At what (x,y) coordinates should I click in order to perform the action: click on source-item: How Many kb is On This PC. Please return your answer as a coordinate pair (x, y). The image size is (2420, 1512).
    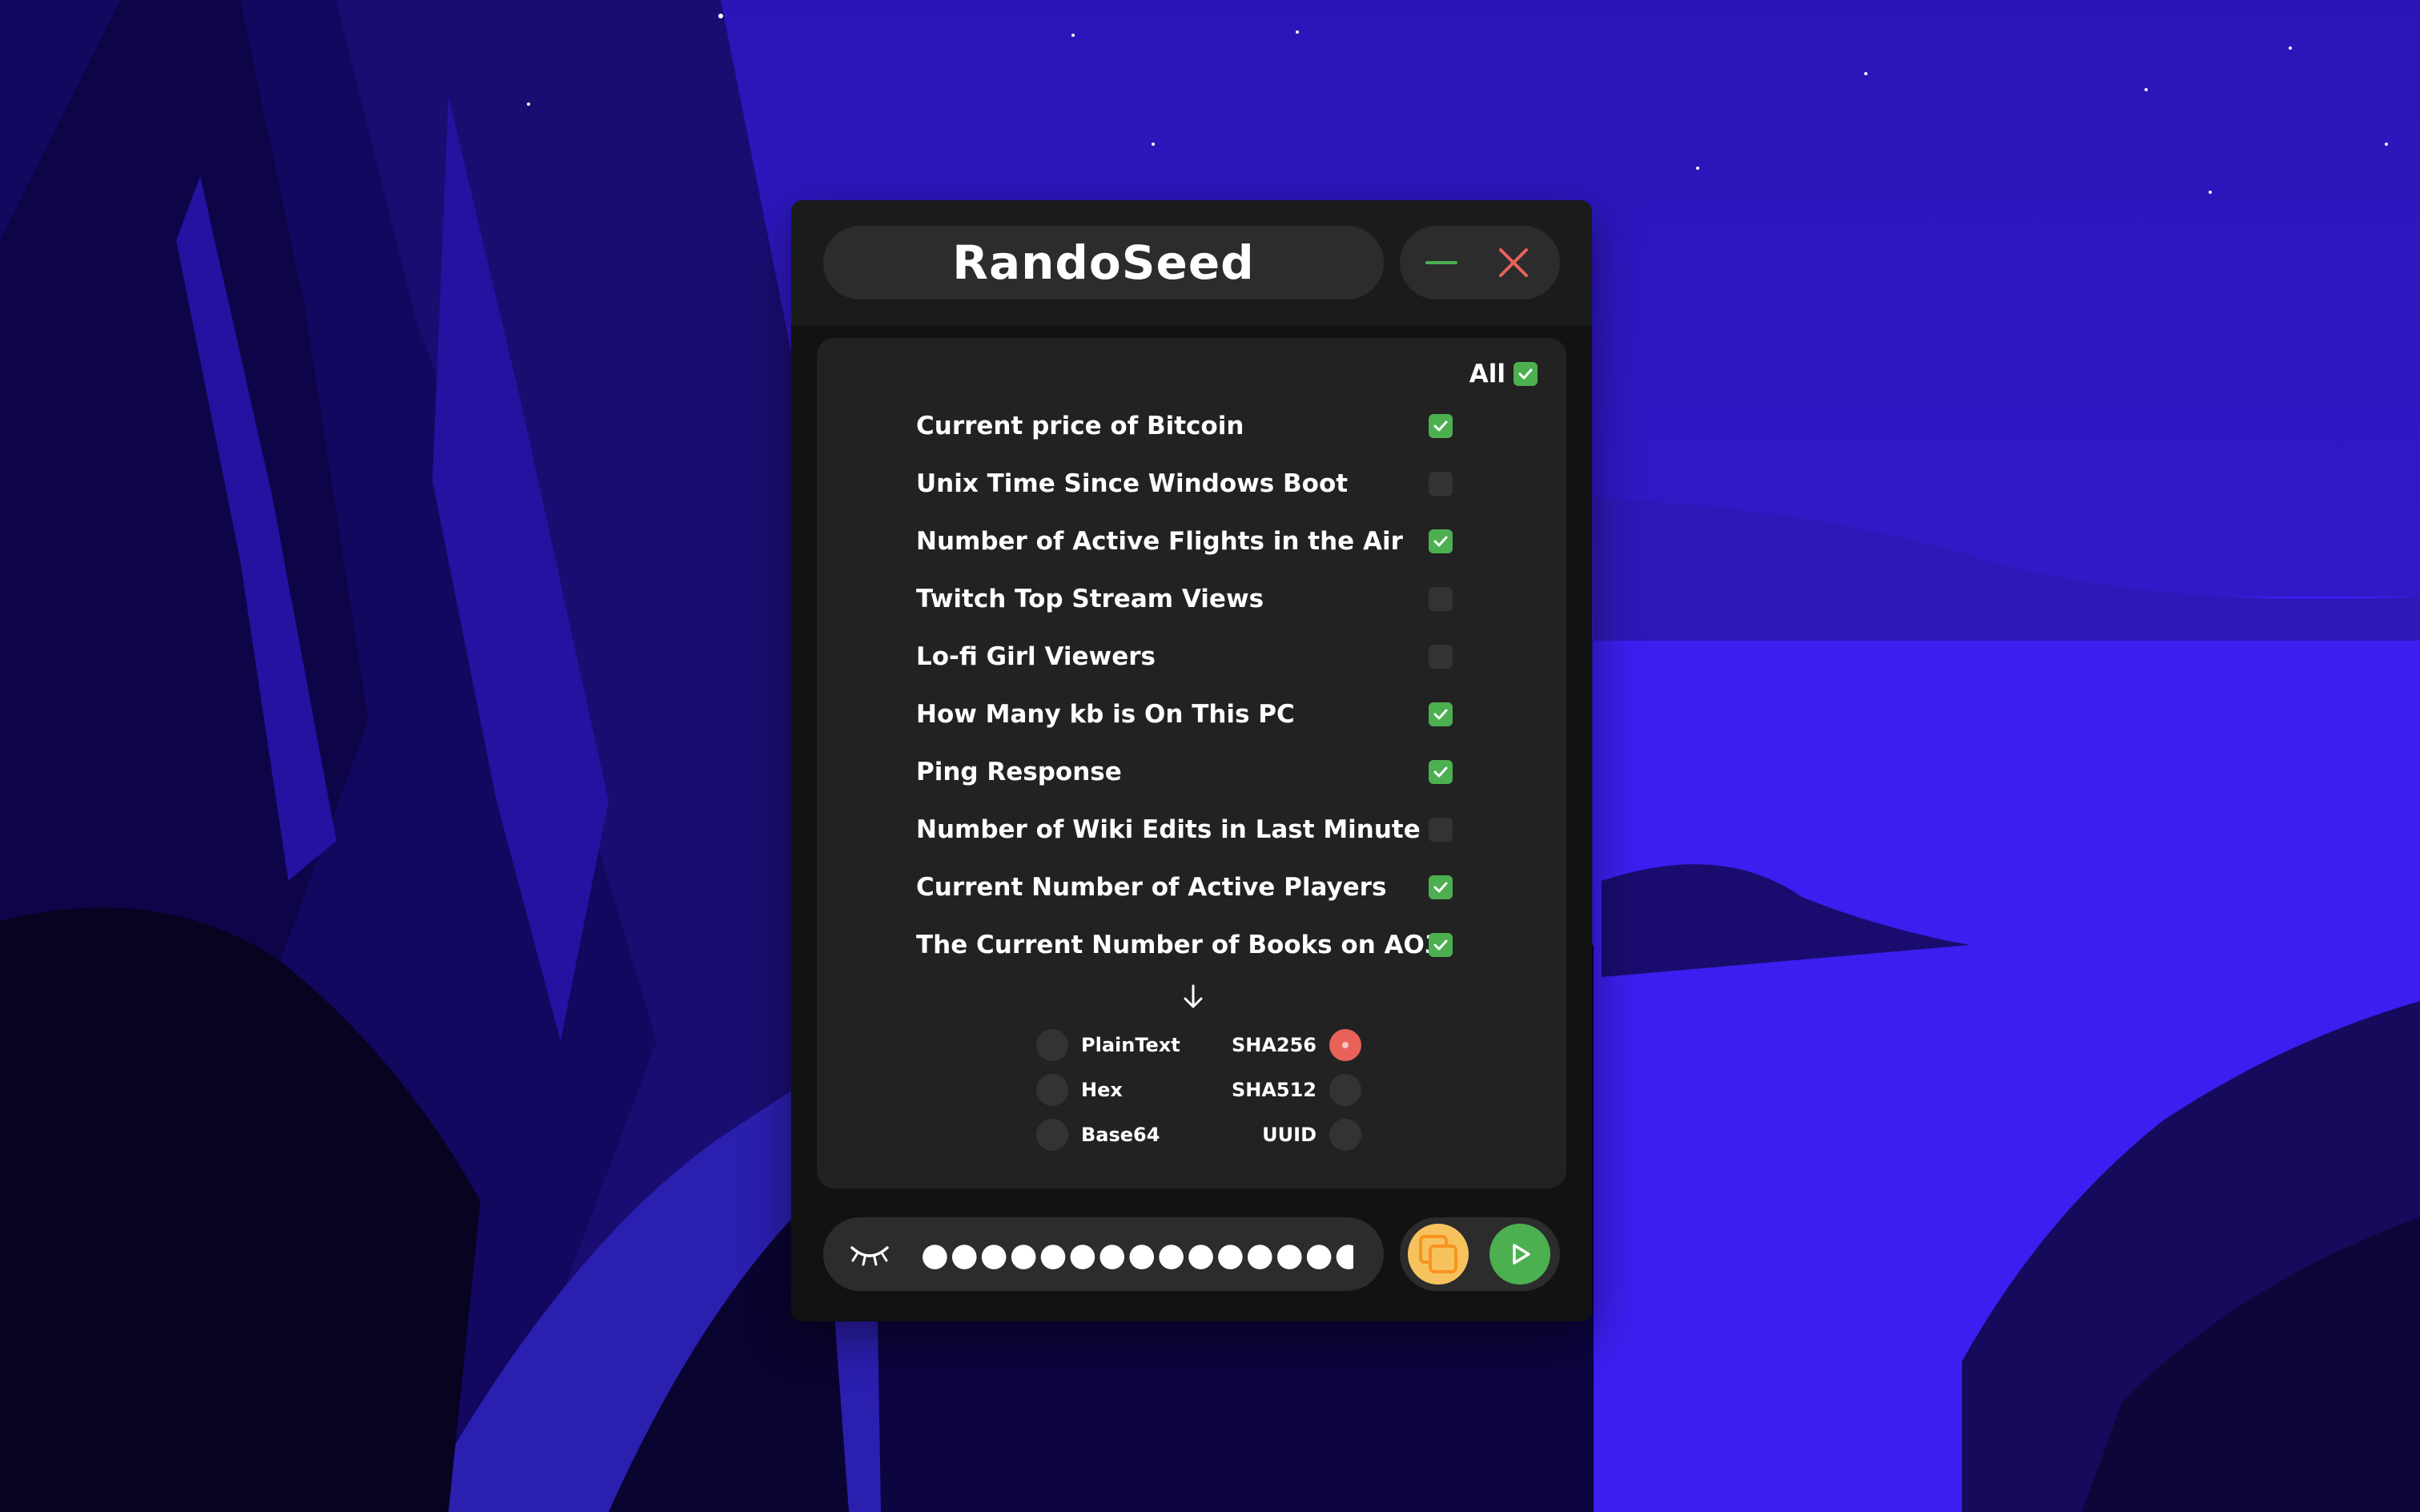
    Looking at the image, I should click on (1204, 714).